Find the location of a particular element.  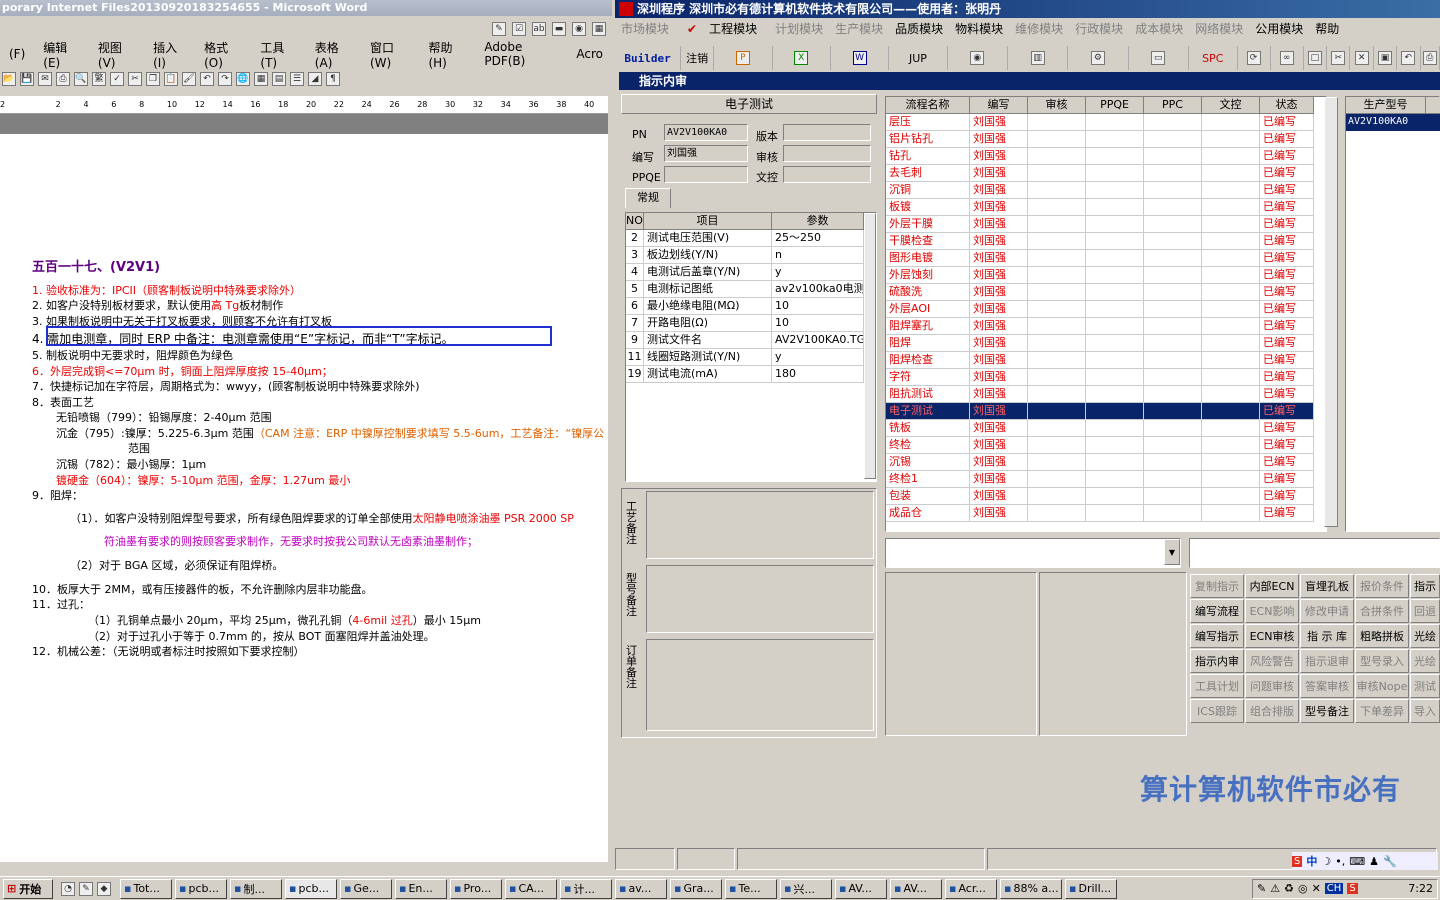

tb-cut-button: ✂ is located at coordinates (1339, 58).